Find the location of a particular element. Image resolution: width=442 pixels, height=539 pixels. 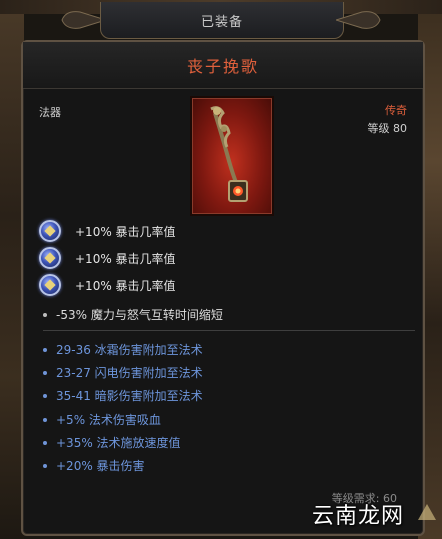

item-icon-frame is located at coordinates (232, 156).